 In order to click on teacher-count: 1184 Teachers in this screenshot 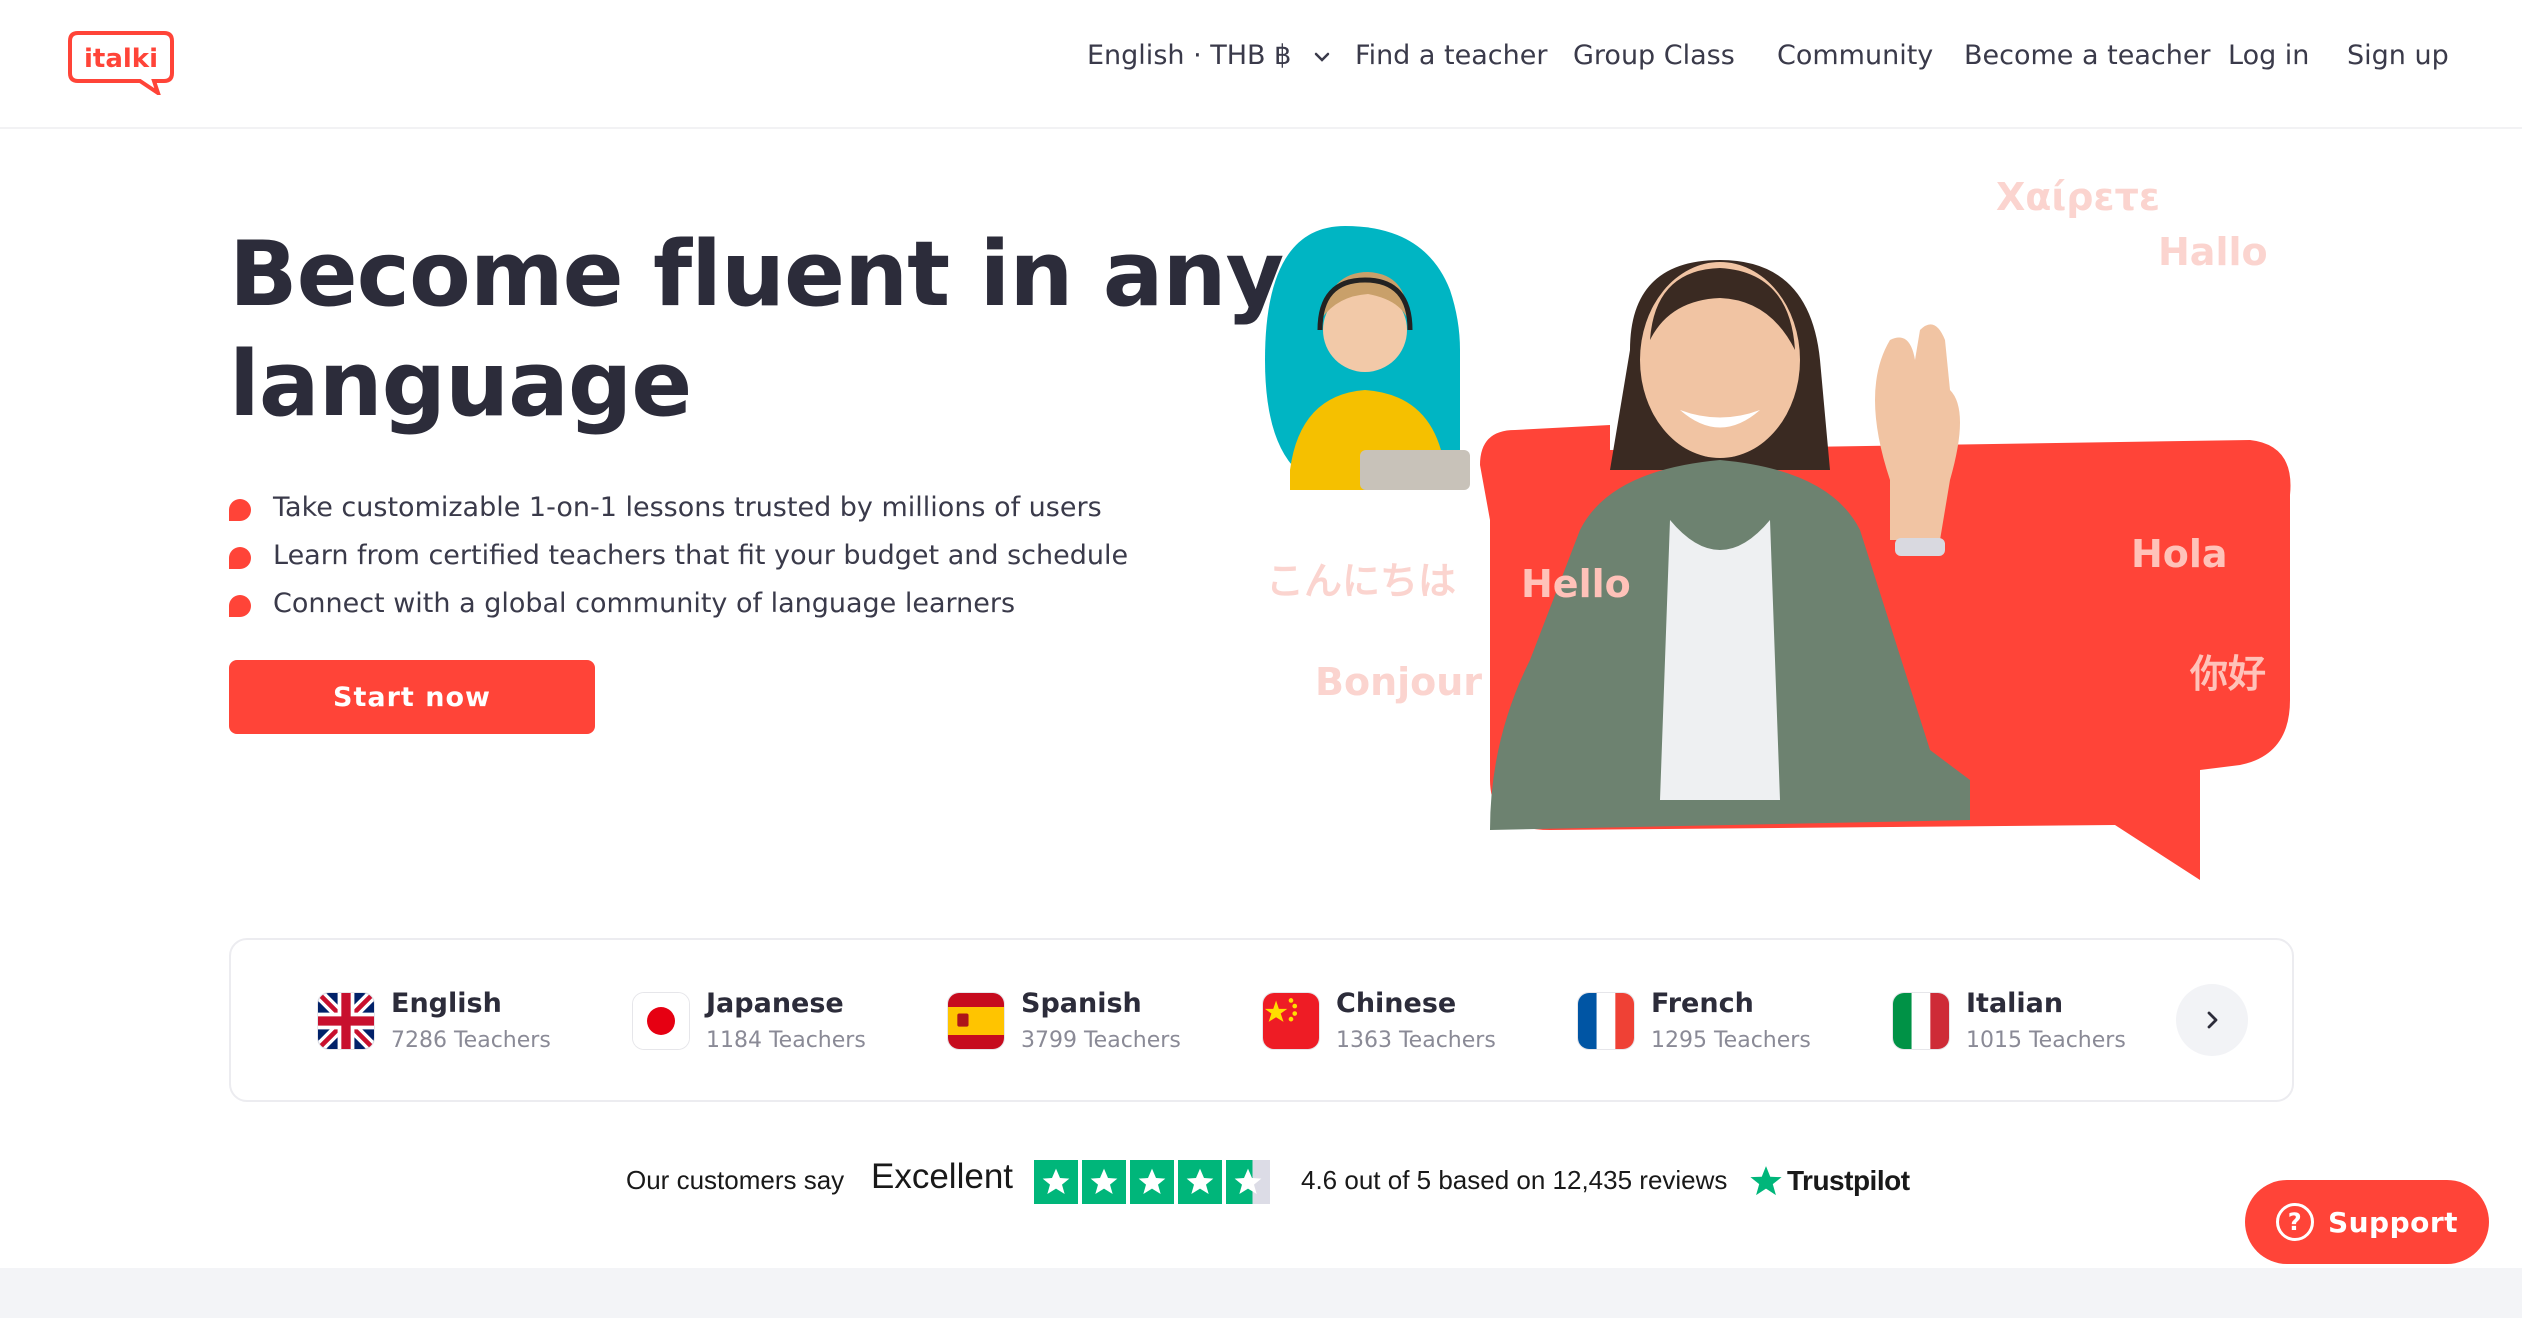, I will do `click(786, 1040)`.